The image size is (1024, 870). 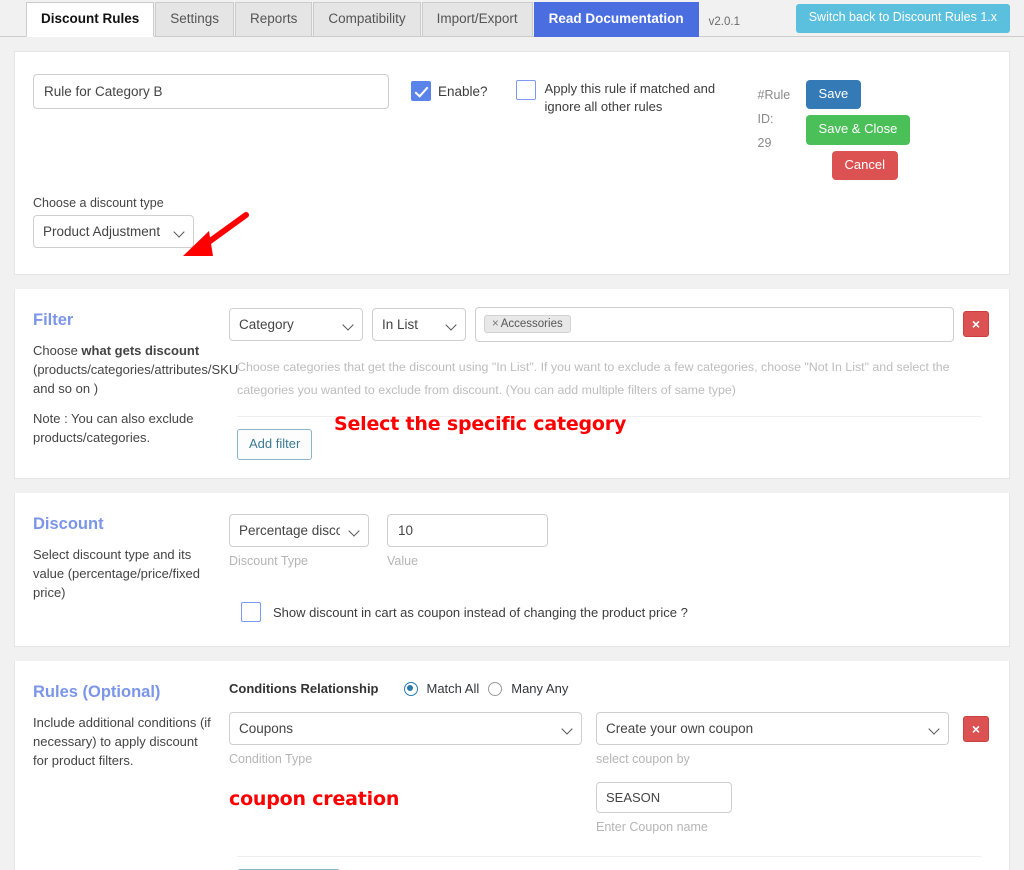 I want to click on rule-id-block: #Rule ID: 29, so click(x=782, y=119).